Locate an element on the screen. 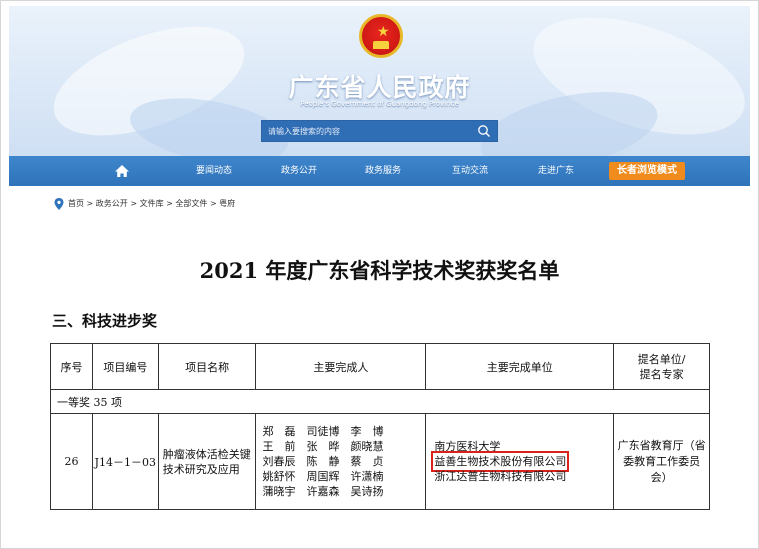 The image size is (759, 549). breadcrumb-home: 首页 is located at coordinates (76, 203).